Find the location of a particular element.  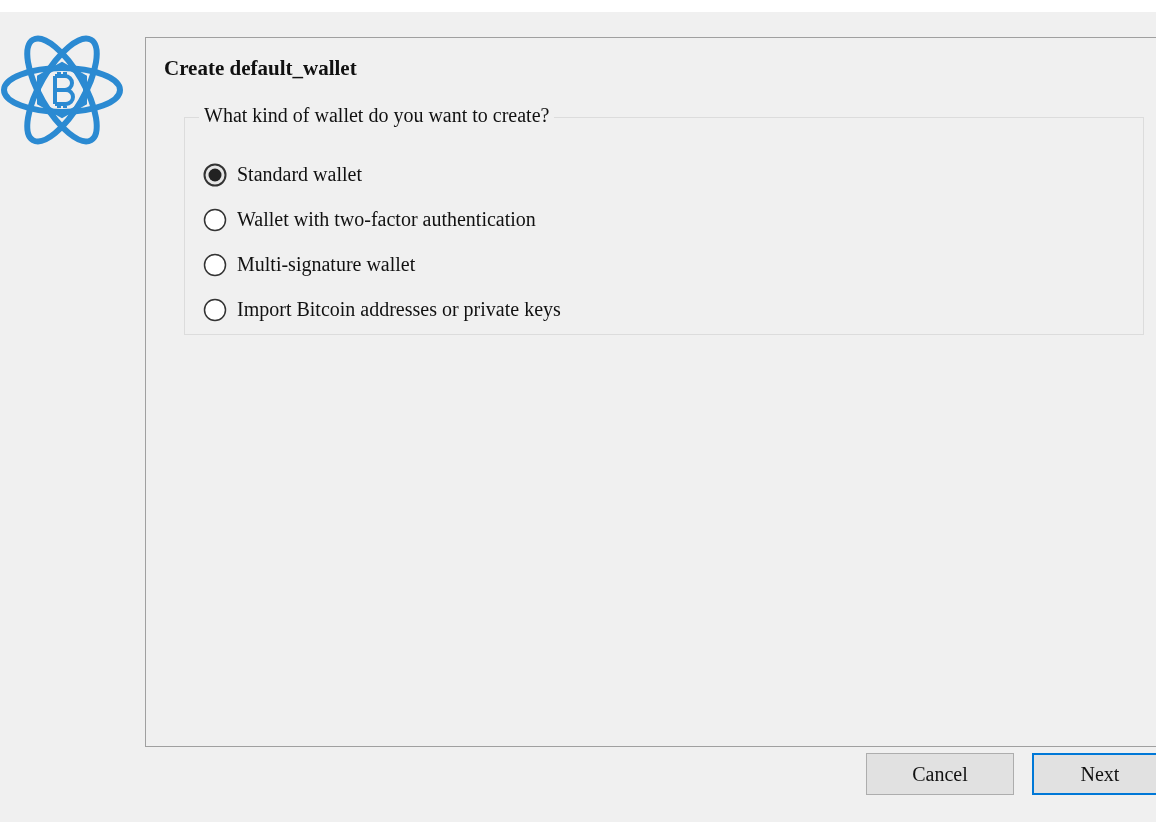

radio-label: Multi-signature wallet is located at coordinates (326, 264).